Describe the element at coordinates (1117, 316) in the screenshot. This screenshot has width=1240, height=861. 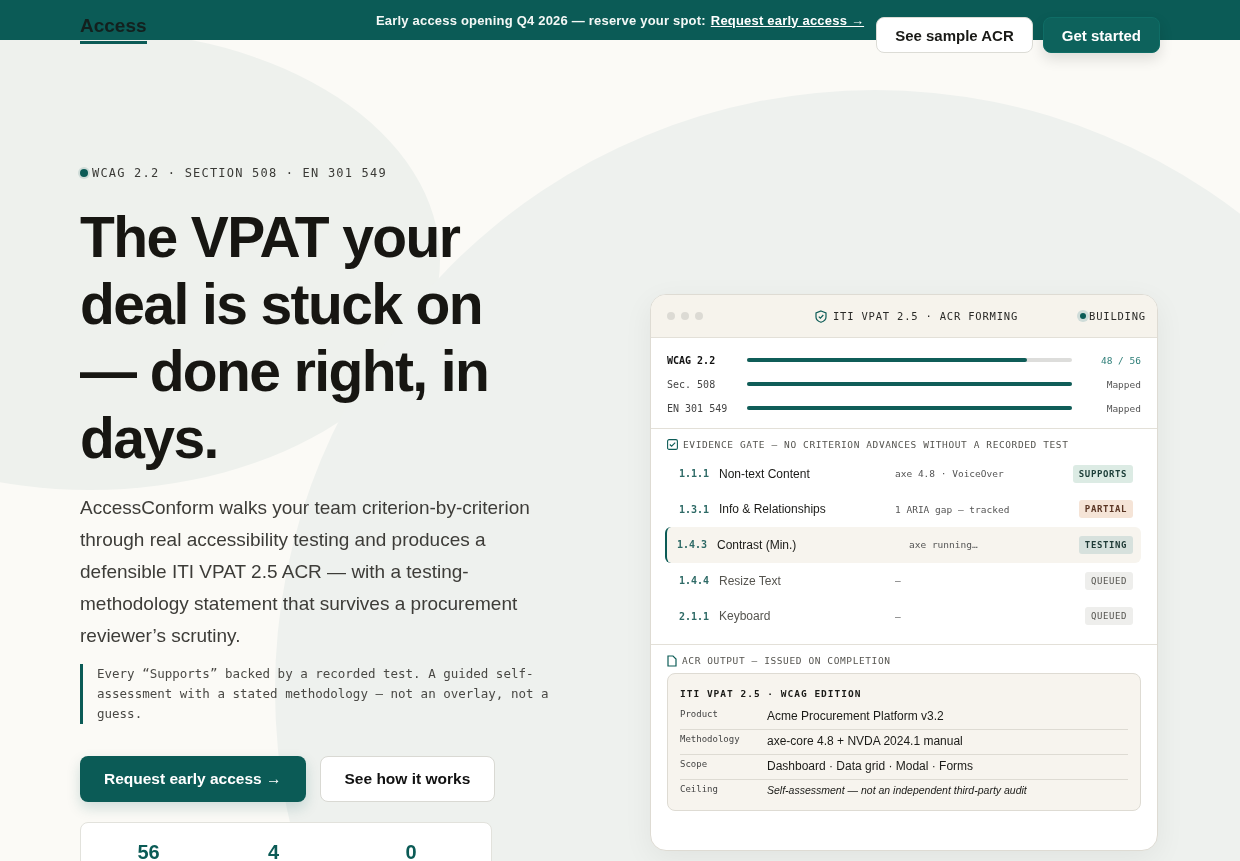
I see `status-label: BUILDING` at that location.